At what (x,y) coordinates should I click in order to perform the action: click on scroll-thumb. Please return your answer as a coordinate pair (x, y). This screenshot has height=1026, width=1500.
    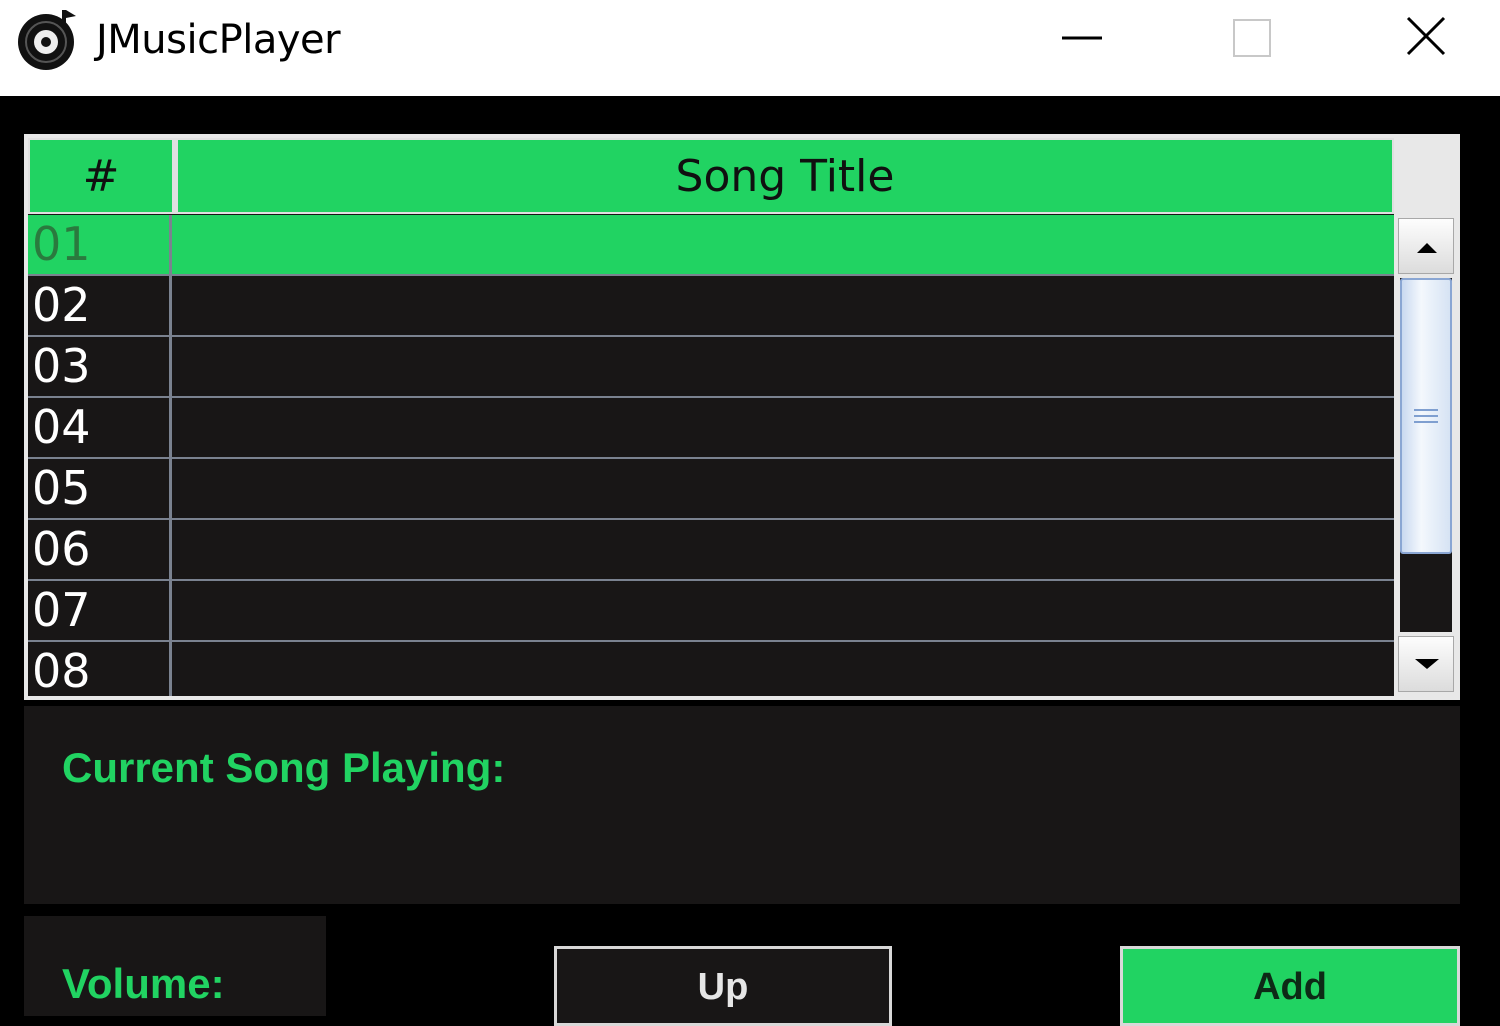
    Looking at the image, I should click on (1426, 416).